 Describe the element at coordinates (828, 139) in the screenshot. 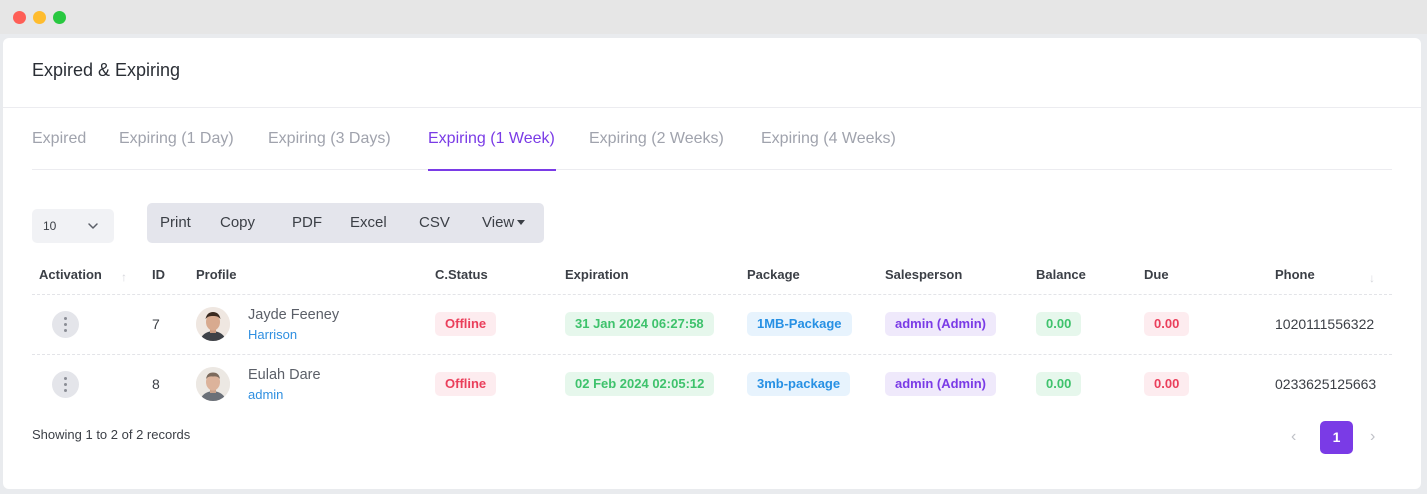

I see `tab-expiring-4-weeks: Expiring (4 Weeks)` at that location.